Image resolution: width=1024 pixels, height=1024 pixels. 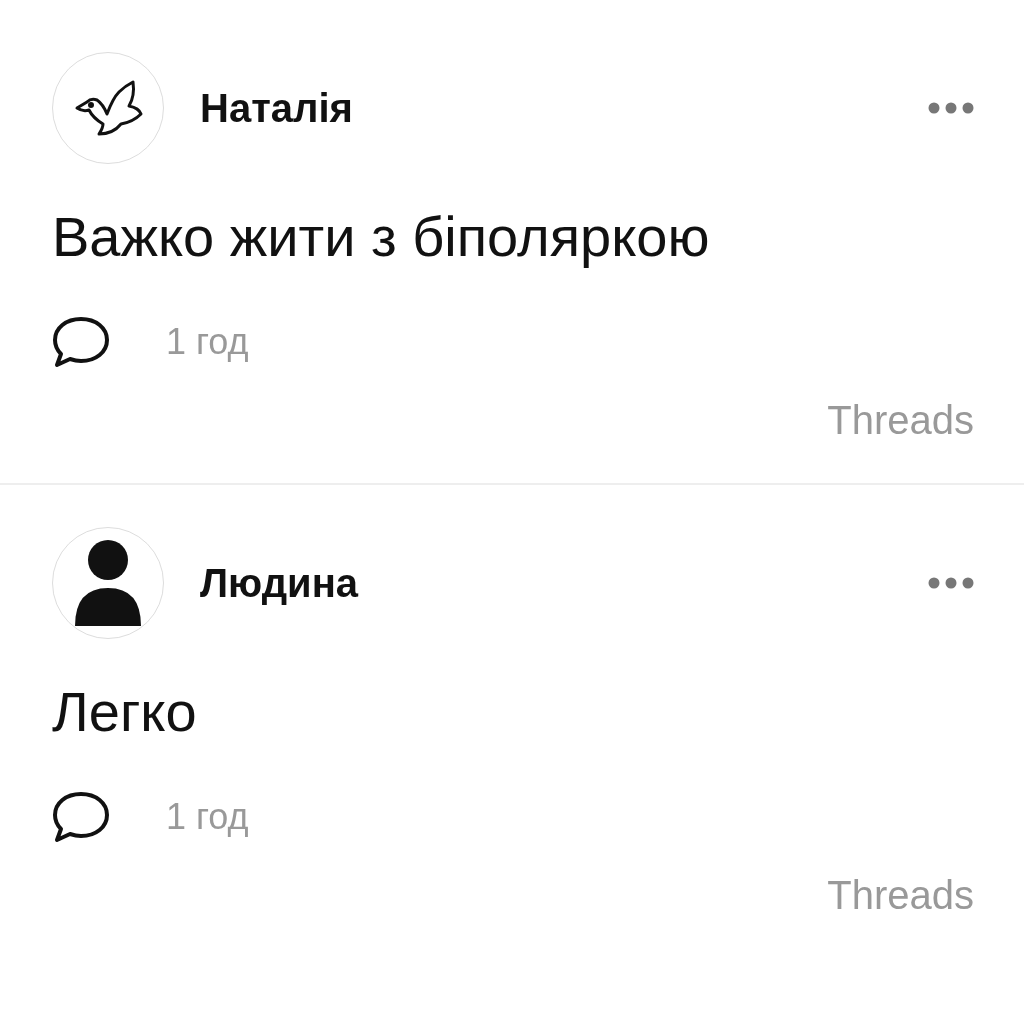 I want to click on bird-icon, so click(x=108, y=108).